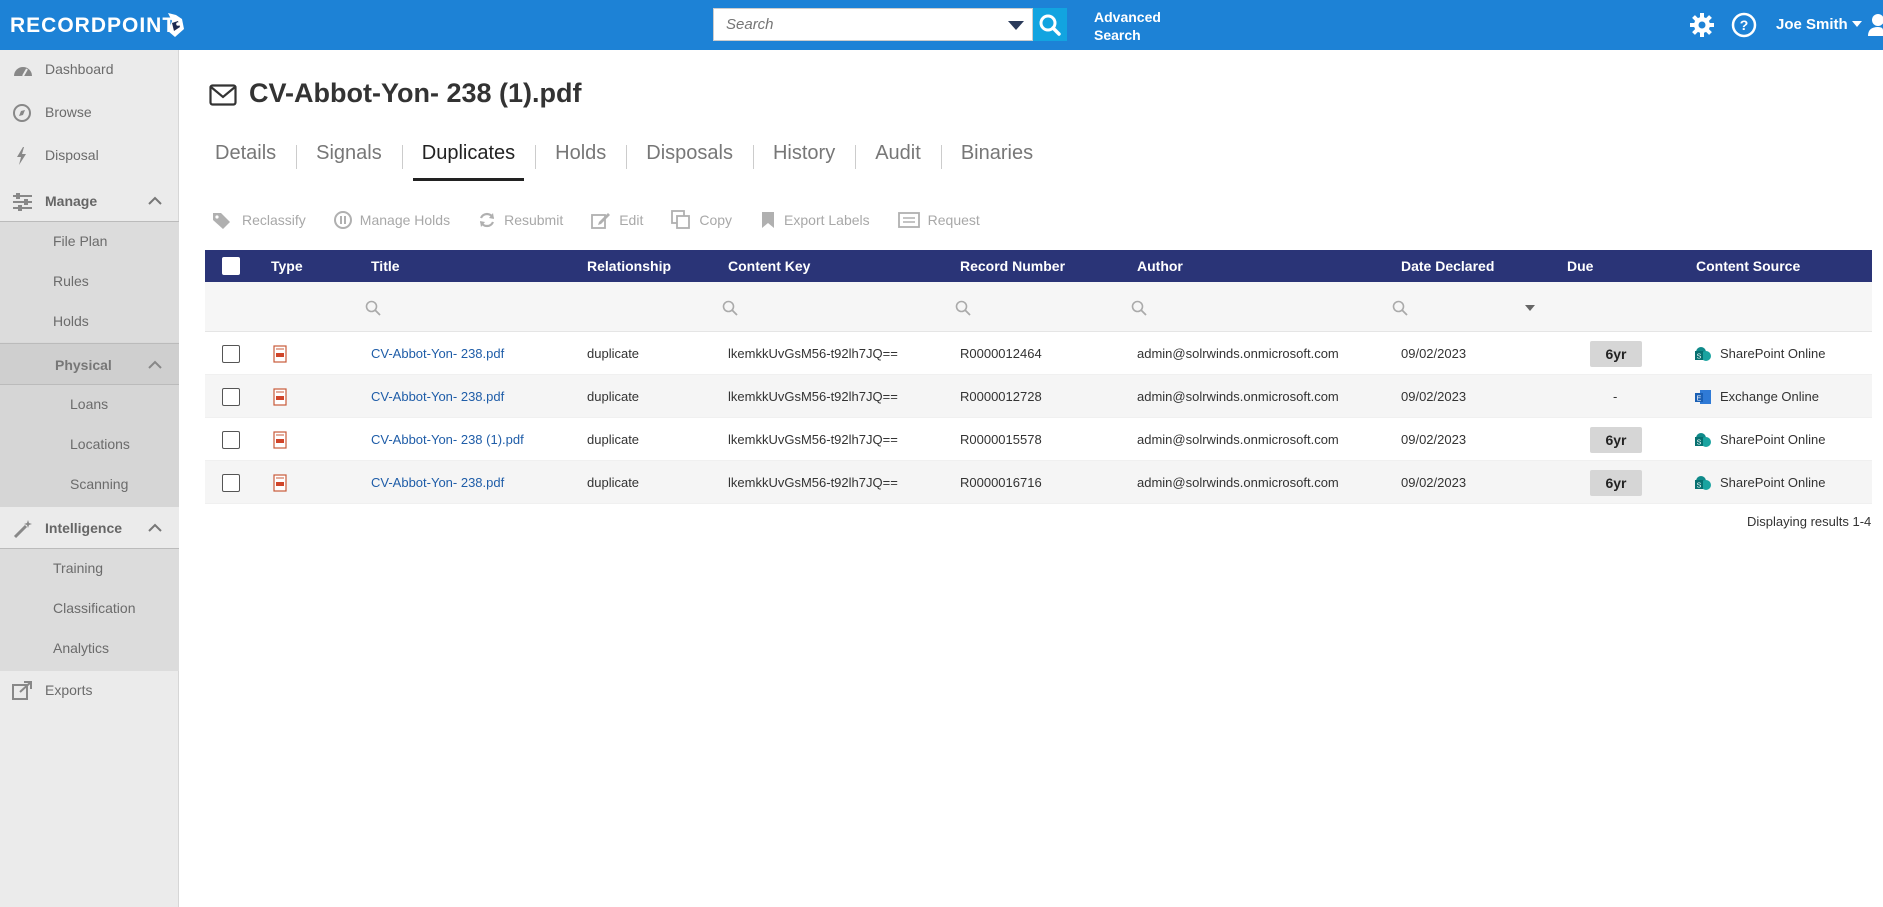  Describe the element at coordinates (89, 282) in the screenshot. I see `sidebar-item-rules: Rules` at that location.